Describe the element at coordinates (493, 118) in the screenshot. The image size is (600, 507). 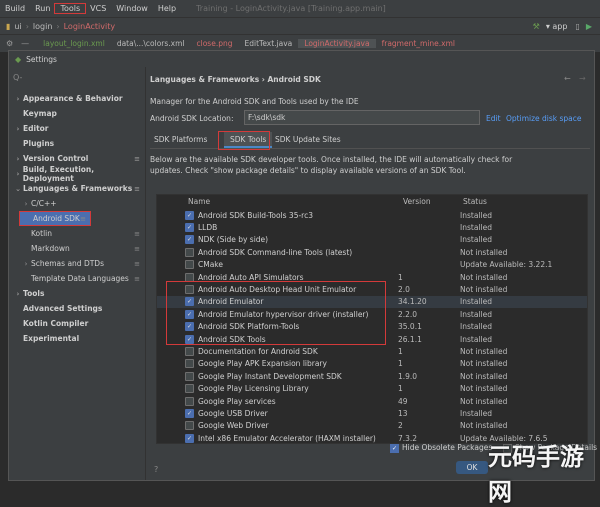
I see `edit-link: Edit` at that location.